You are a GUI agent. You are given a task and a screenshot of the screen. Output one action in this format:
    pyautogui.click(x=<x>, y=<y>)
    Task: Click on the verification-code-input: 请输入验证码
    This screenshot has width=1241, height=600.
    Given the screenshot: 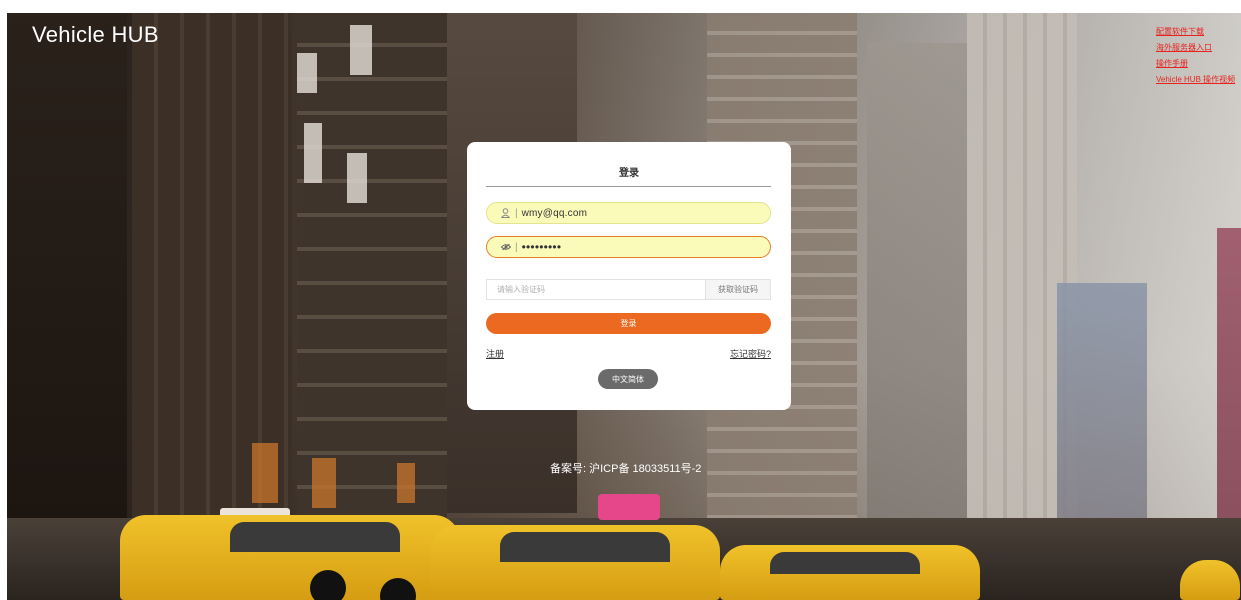 What is the action you would take?
    pyautogui.click(x=595, y=289)
    